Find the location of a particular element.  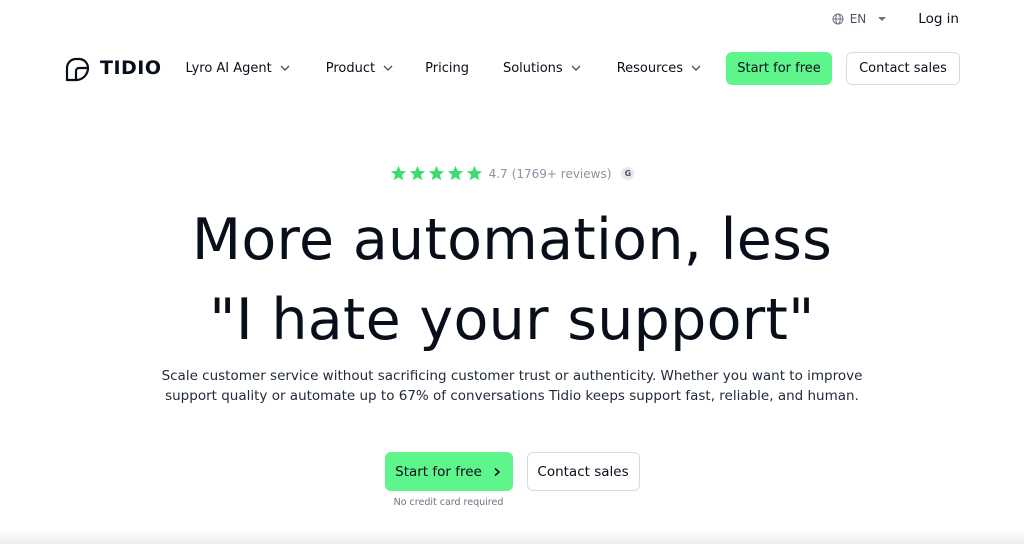

no-credit-card-note: No credit card required is located at coordinates (448, 502).